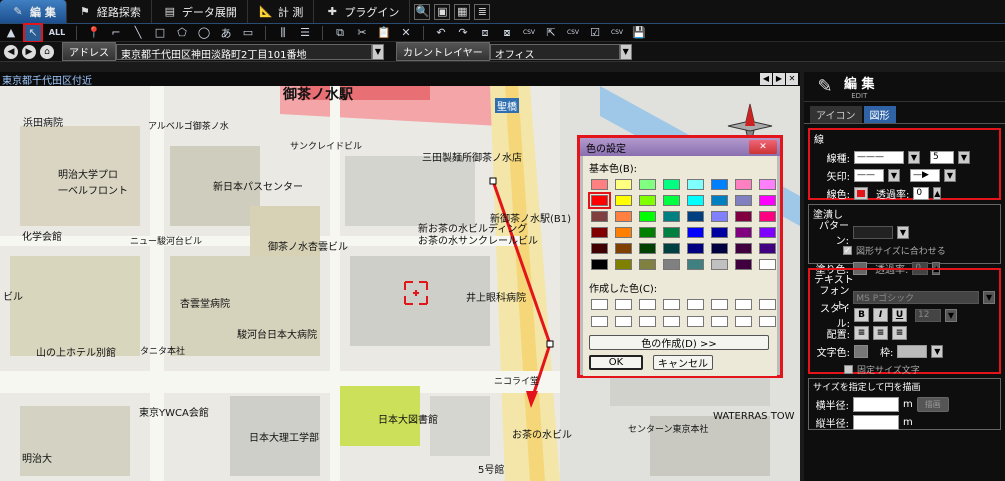  I want to click on cancel-button: キャンセル, so click(683, 362).